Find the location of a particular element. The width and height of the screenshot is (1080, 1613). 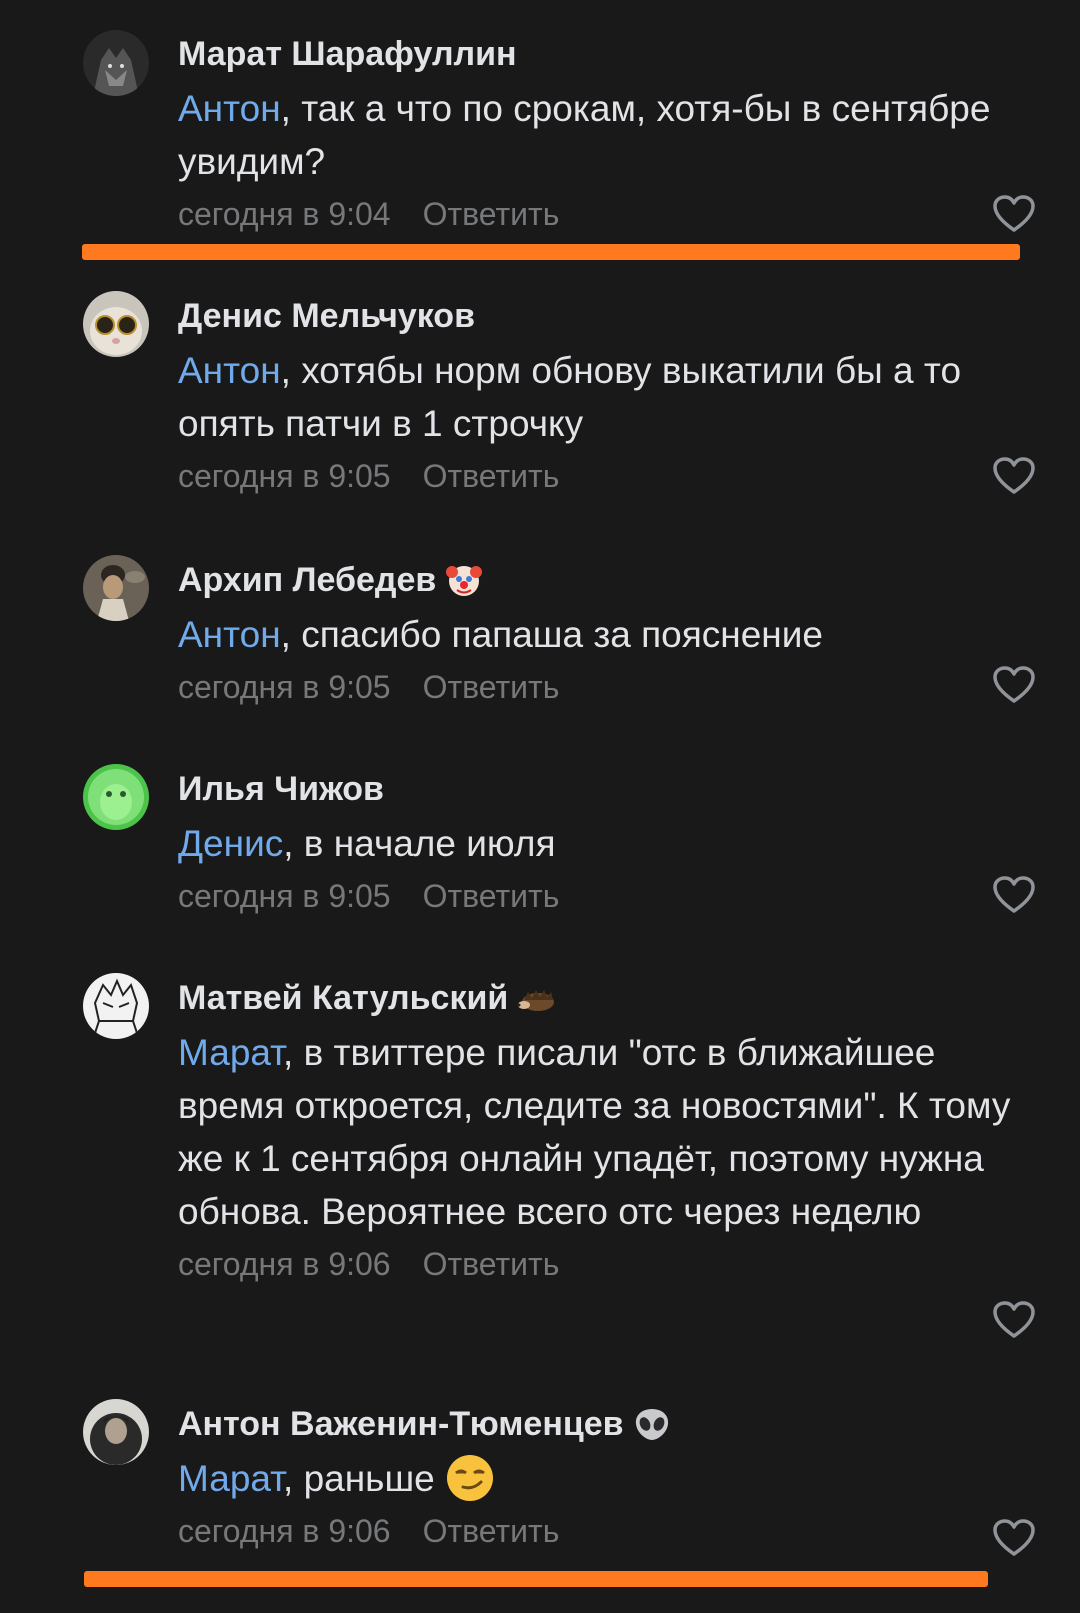

author-name-text: Архип Лебедев is located at coordinates (307, 580).